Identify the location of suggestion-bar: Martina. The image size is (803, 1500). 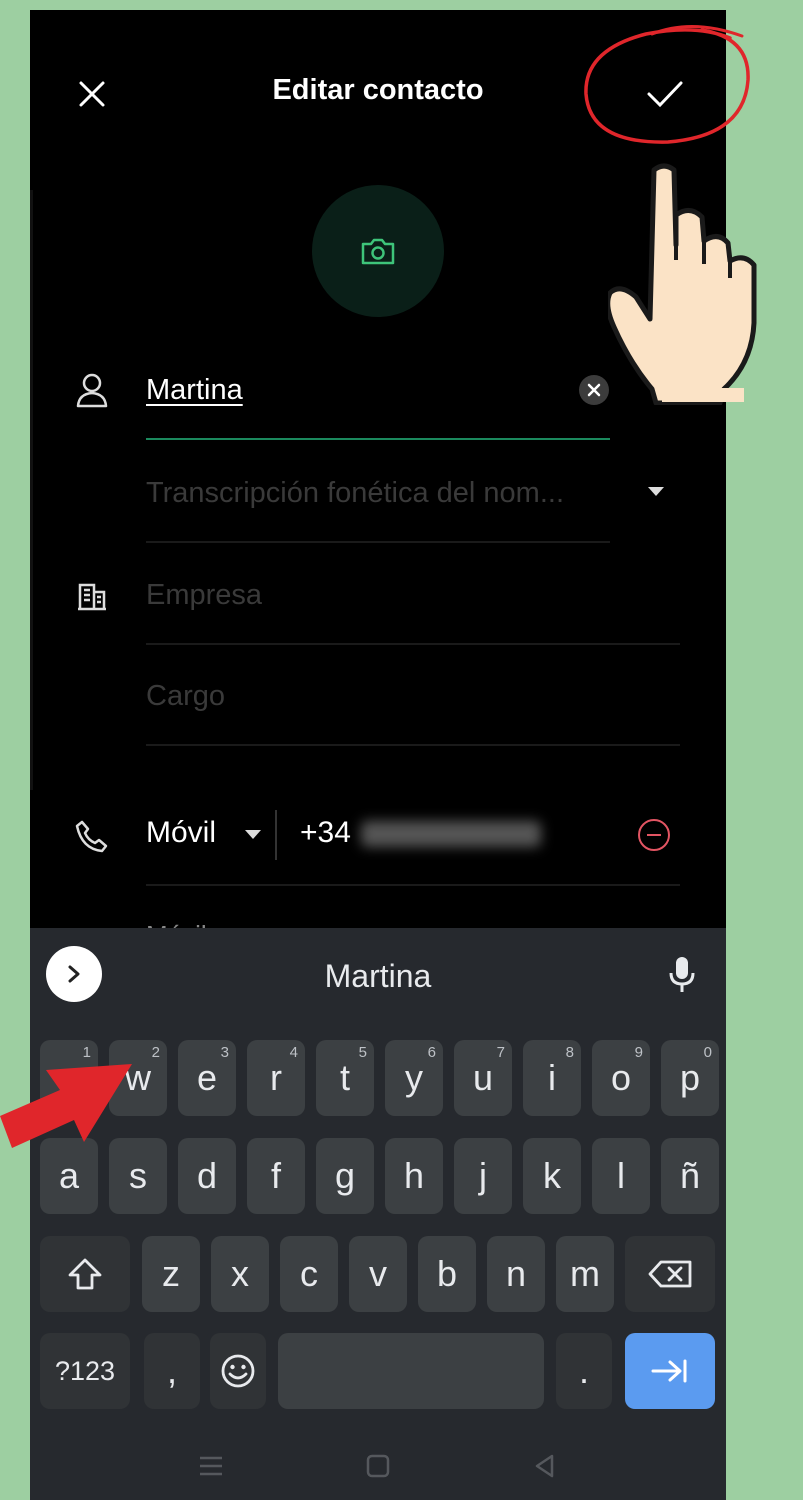
(378, 974).